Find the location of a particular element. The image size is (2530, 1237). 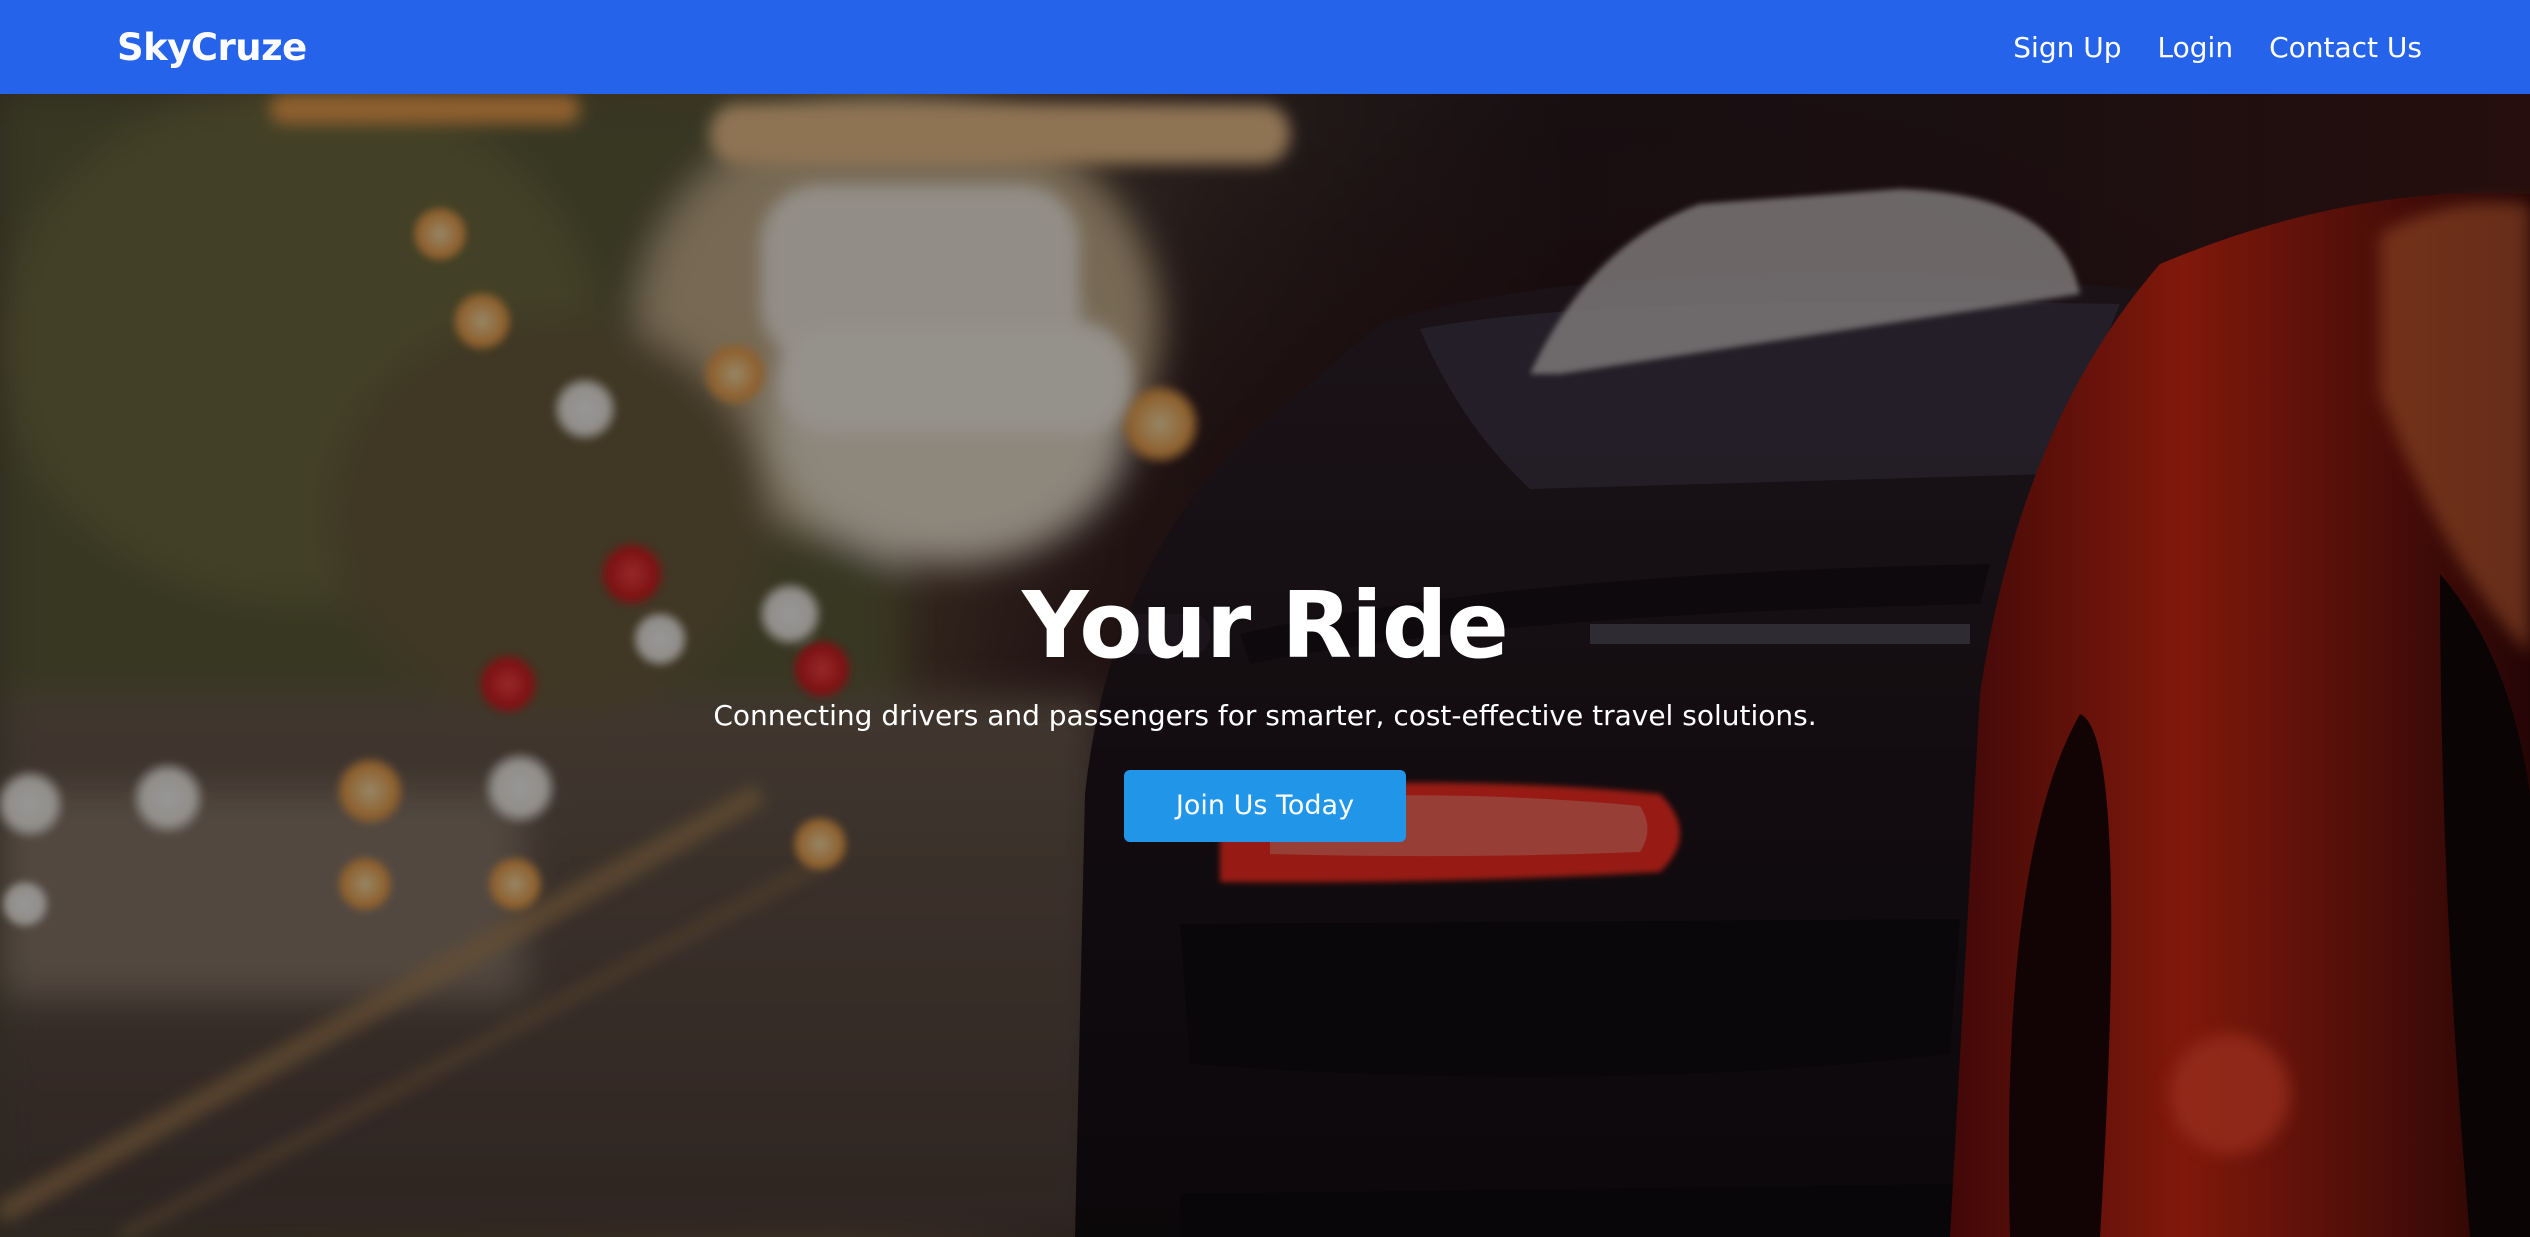

top-navbar: SkyCruze Sign Up Login Contact Us is located at coordinates (1265, 47).